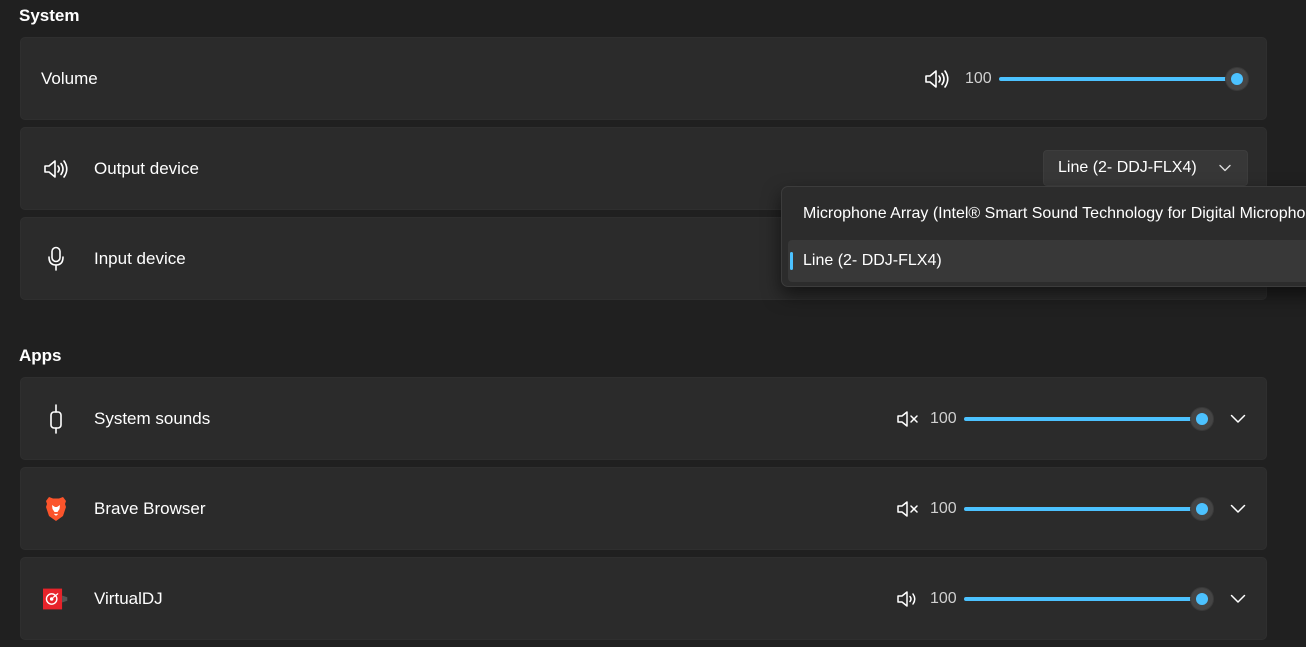  What do you see at coordinates (40, 355) in the screenshot?
I see `apps-section-title: Apps` at bounding box center [40, 355].